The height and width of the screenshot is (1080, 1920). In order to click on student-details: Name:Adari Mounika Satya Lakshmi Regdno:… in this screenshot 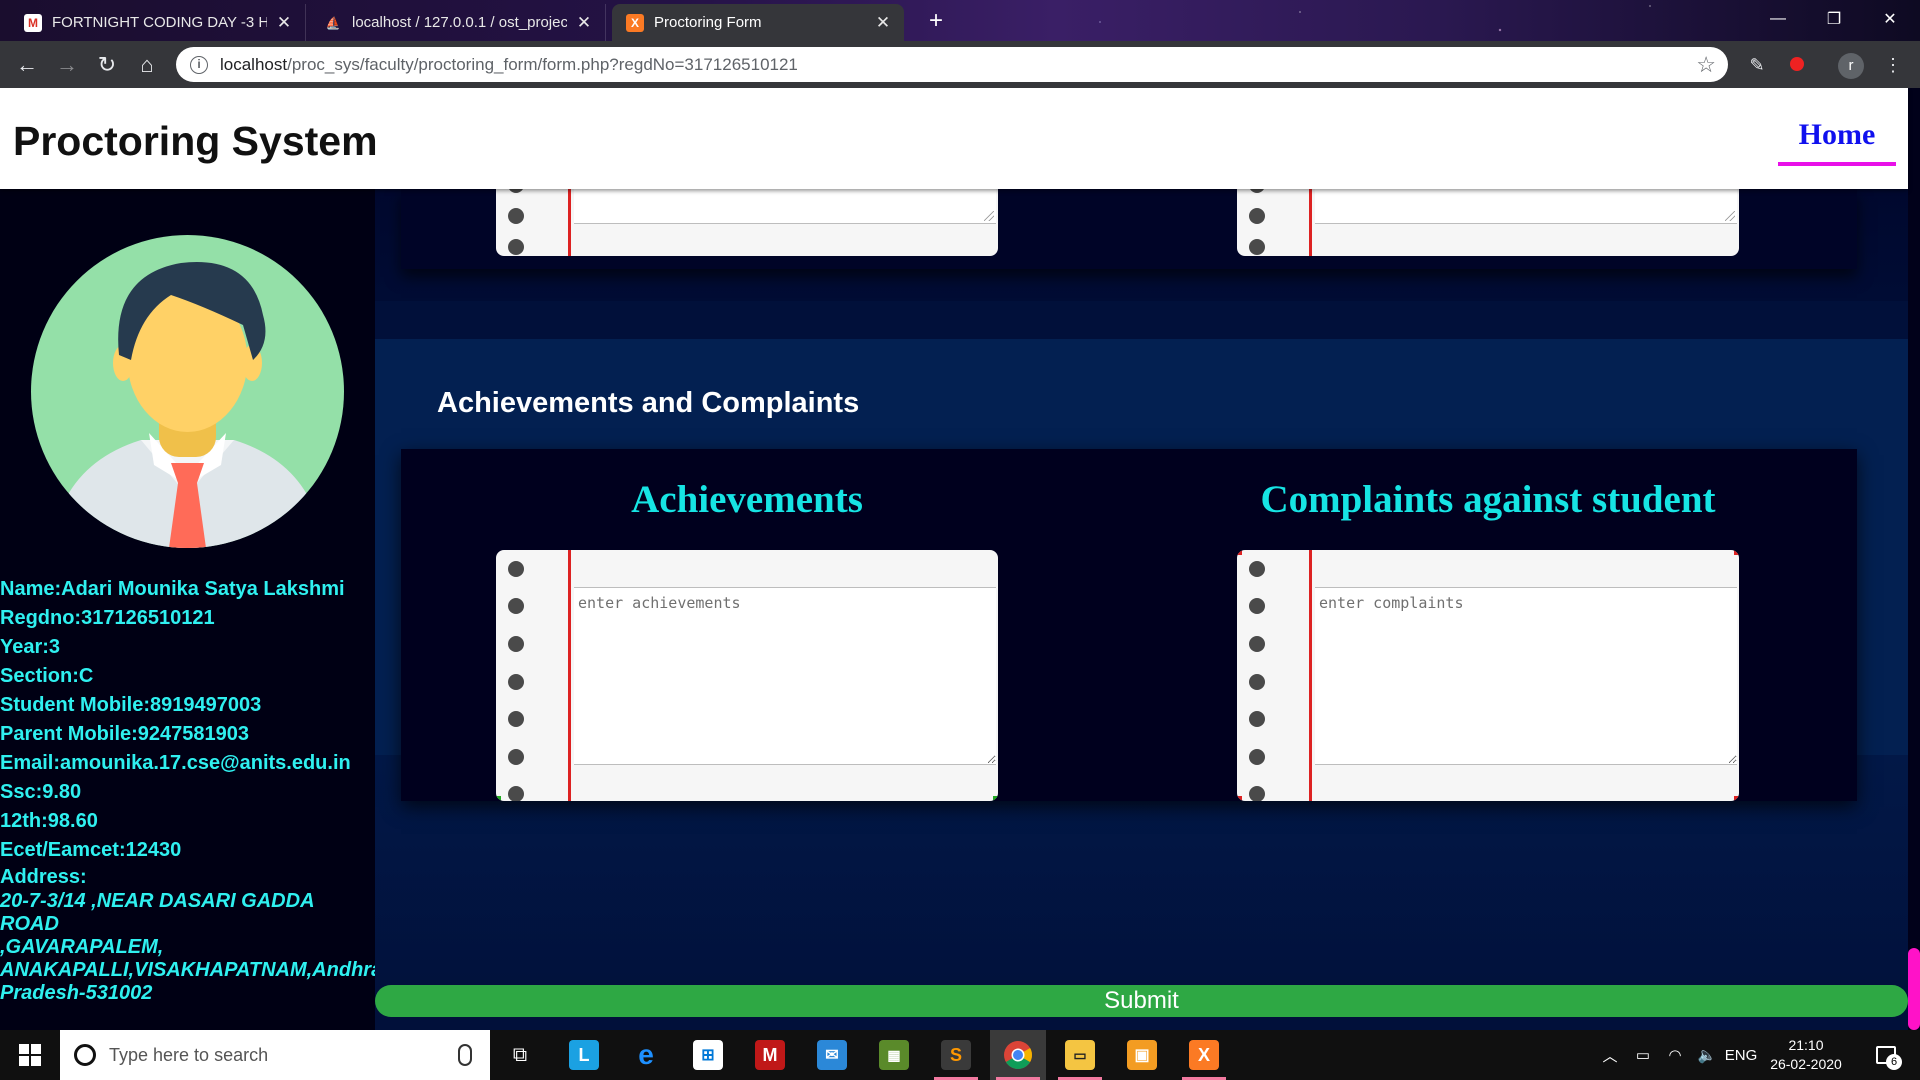, I will do `click(191, 790)`.